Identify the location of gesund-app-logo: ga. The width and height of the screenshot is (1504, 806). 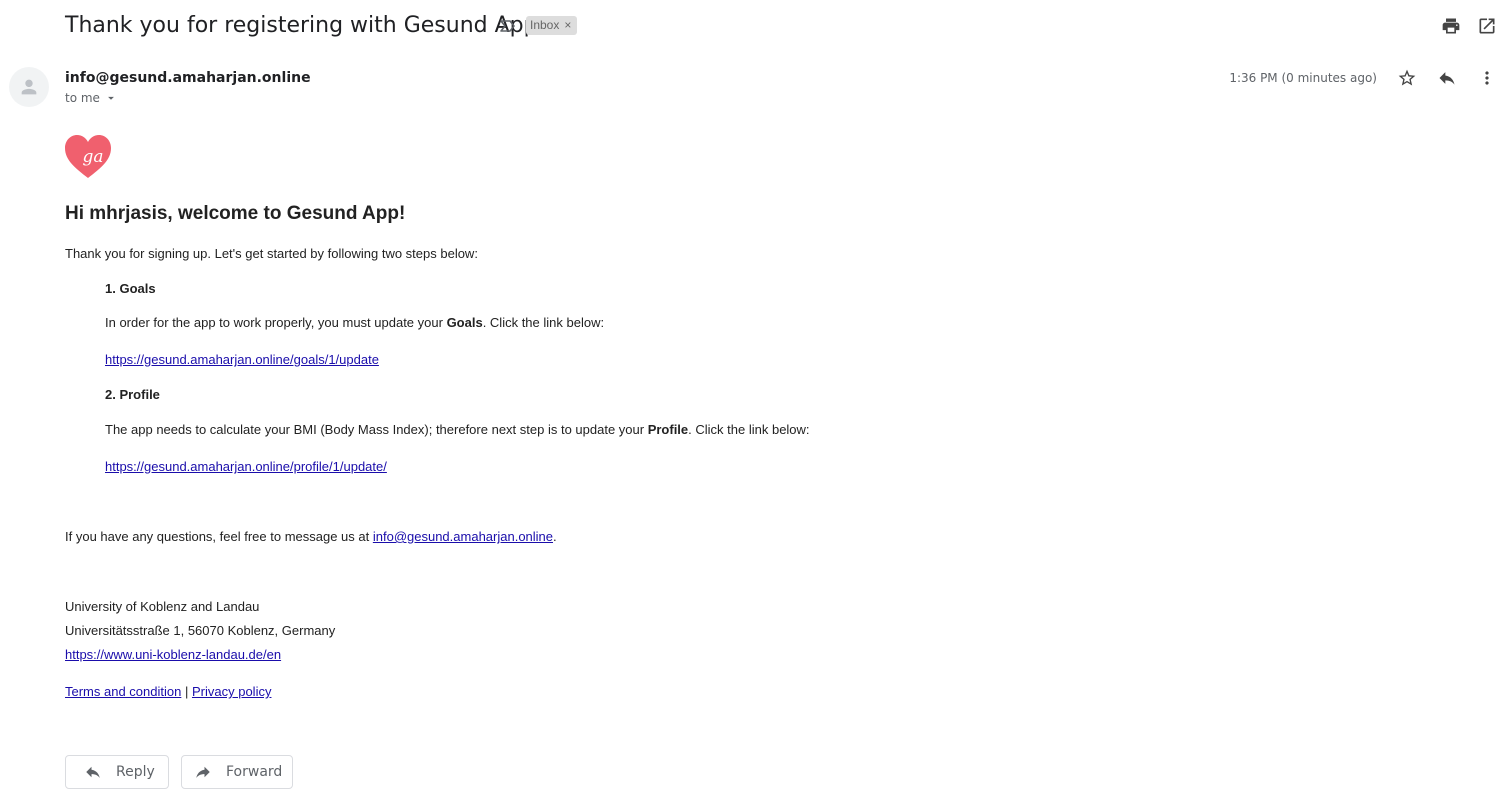
(88, 157).